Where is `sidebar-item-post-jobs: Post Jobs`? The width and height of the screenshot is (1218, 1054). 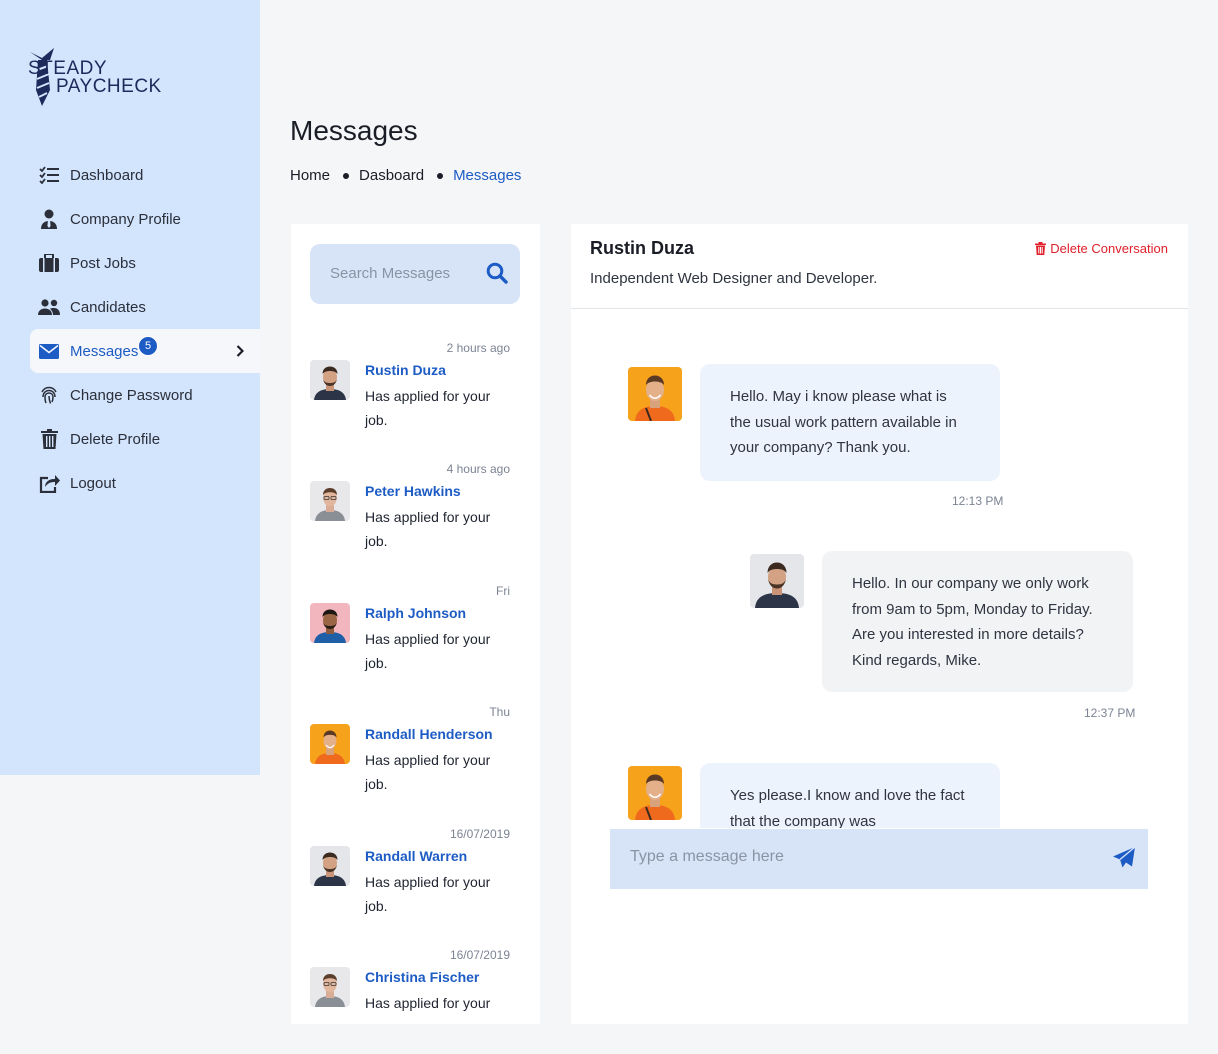
sidebar-item-post-jobs: Post Jobs is located at coordinates (145, 263).